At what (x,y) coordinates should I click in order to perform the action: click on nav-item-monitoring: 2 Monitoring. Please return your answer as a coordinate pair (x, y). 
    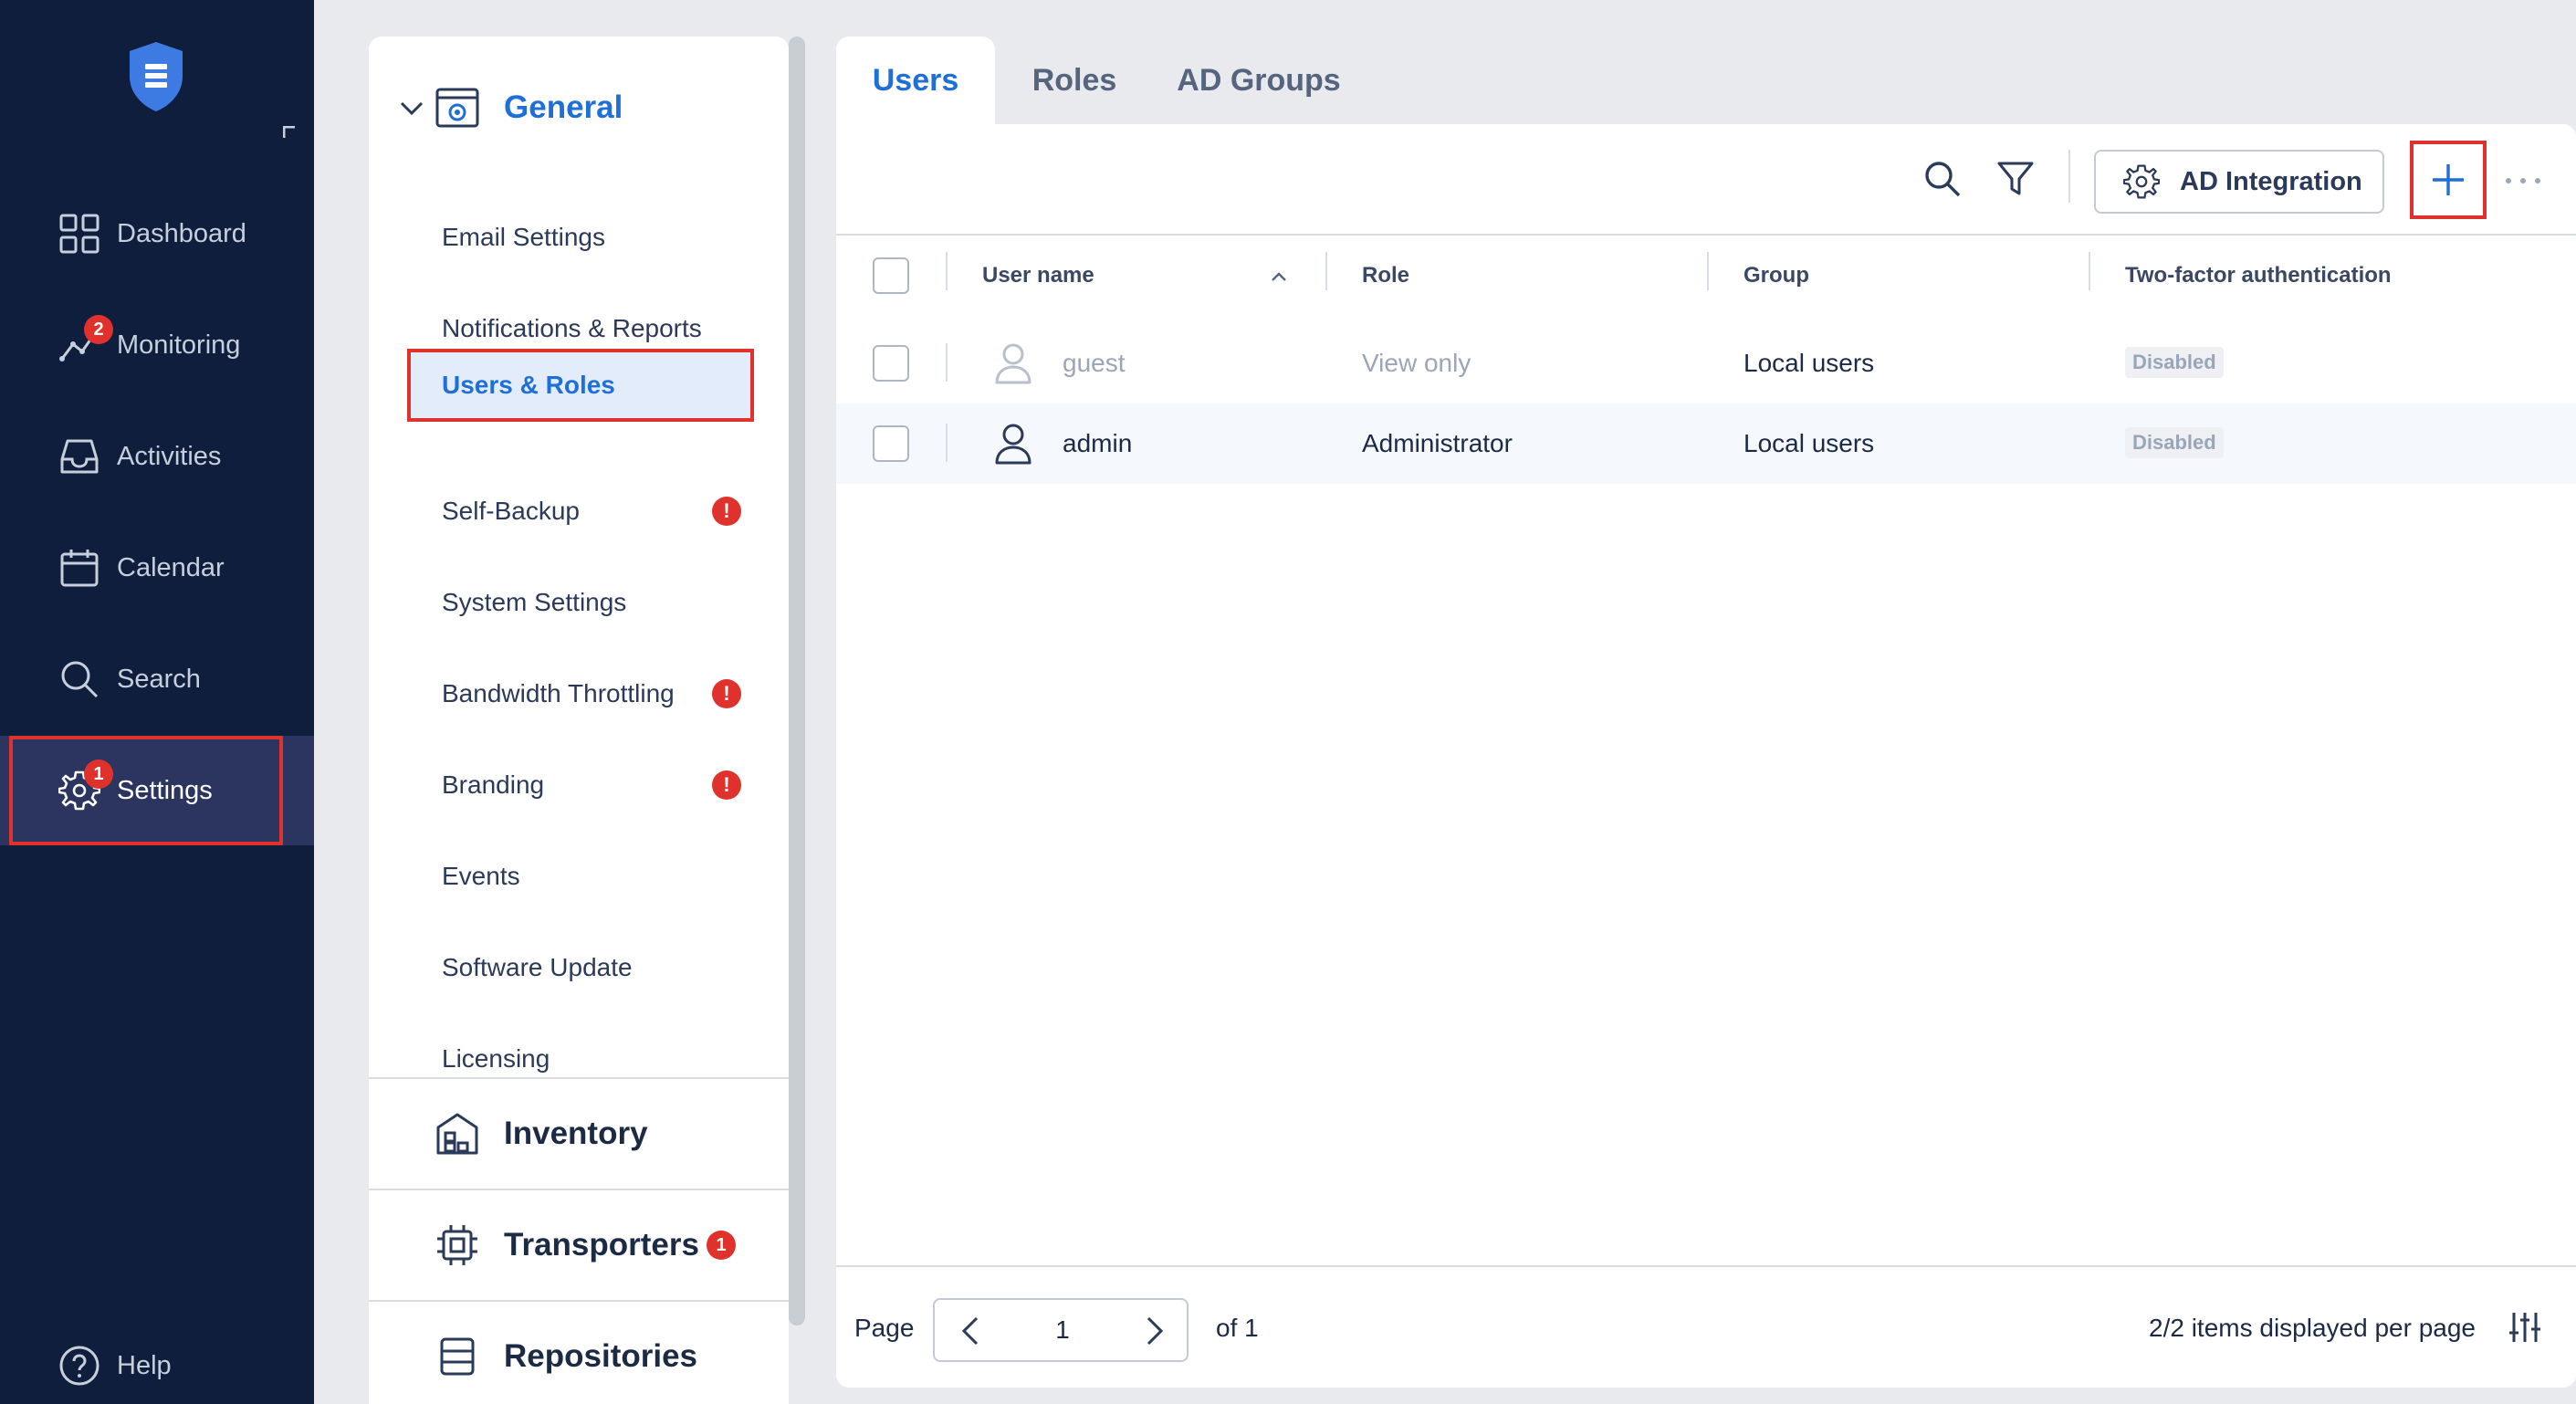
    Looking at the image, I should click on (157, 345).